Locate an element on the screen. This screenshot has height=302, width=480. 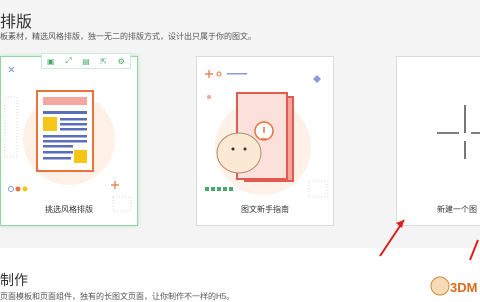
red-arrow-icon is located at coordinates (429, 240).